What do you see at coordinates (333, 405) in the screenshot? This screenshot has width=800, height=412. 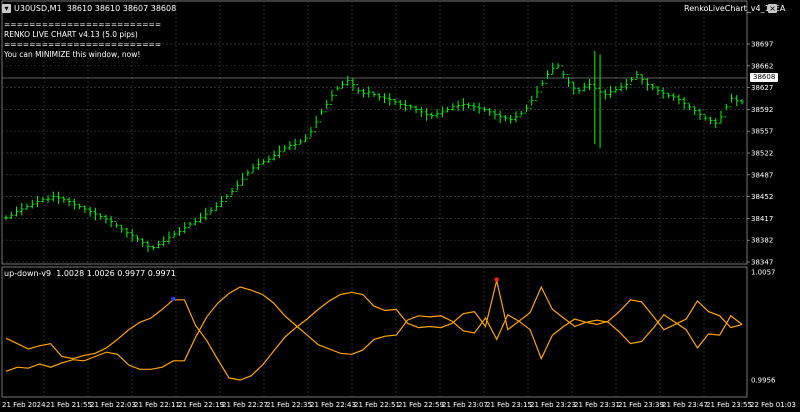 I see `time-tick-label: 21 Feb 22:43` at bounding box center [333, 405].